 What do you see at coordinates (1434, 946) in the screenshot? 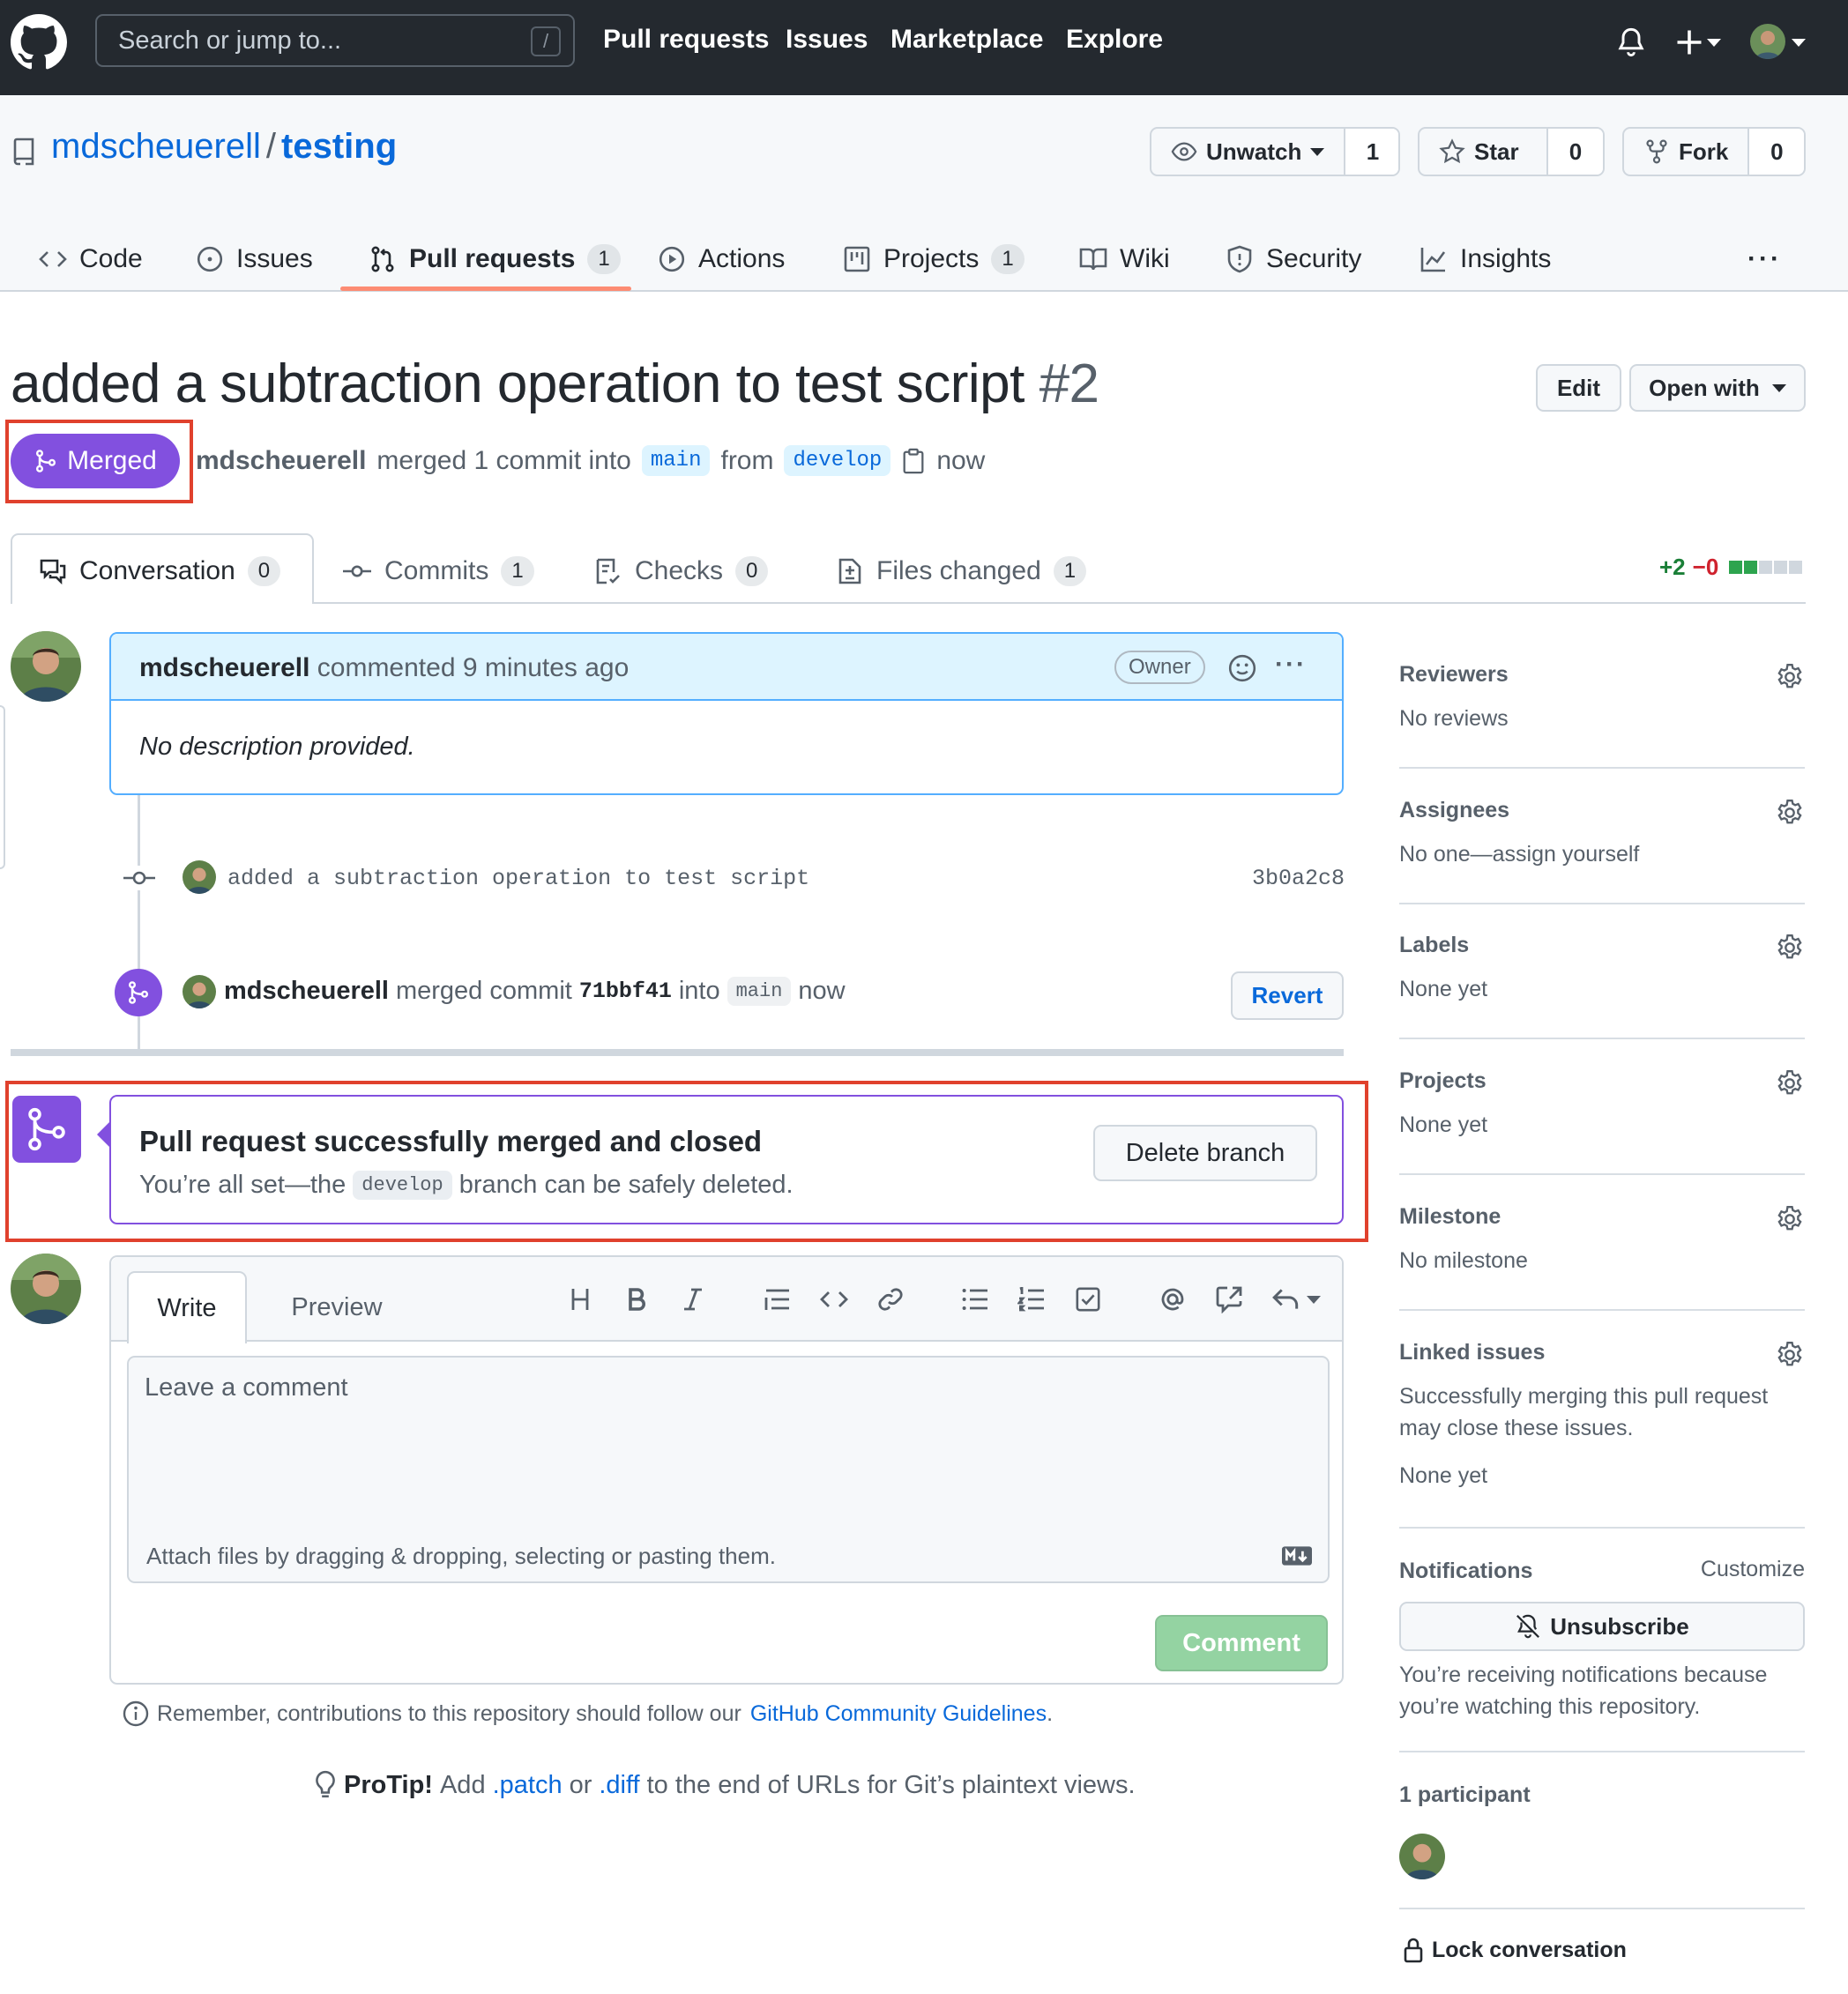
I see `labels-heading: Labels` at bounding box center [1434, 946].